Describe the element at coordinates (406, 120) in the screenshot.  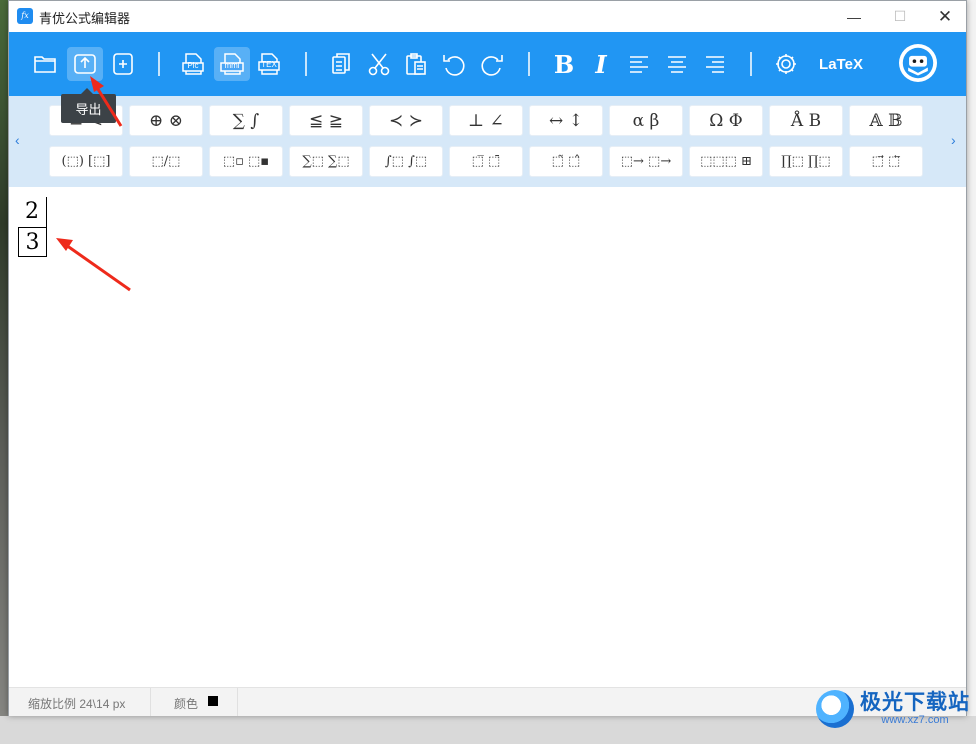
I see `palette-precedes-button: ≺ ≻` at that location.